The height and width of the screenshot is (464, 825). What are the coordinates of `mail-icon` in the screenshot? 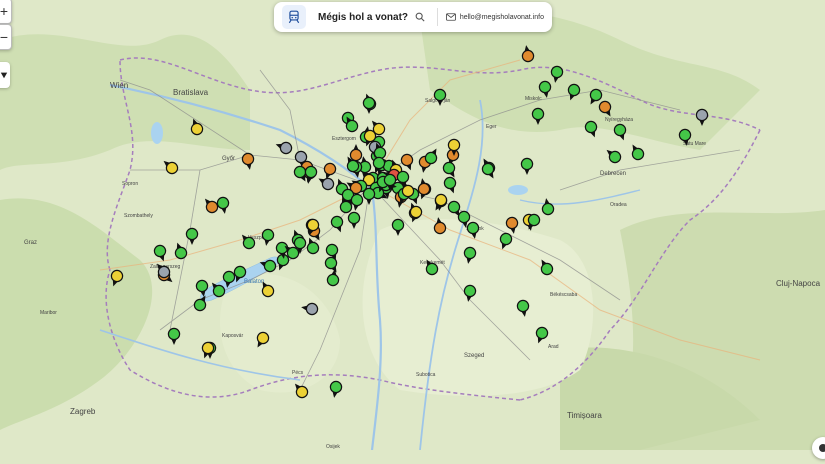 It's located at (450, 17).